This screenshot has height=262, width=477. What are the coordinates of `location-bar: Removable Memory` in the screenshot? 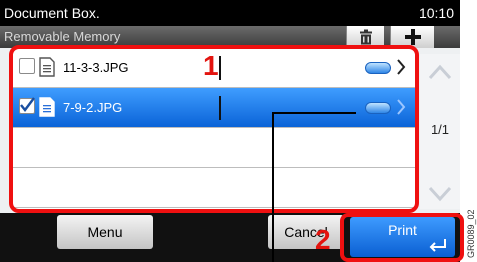 It's located at (230, 37).